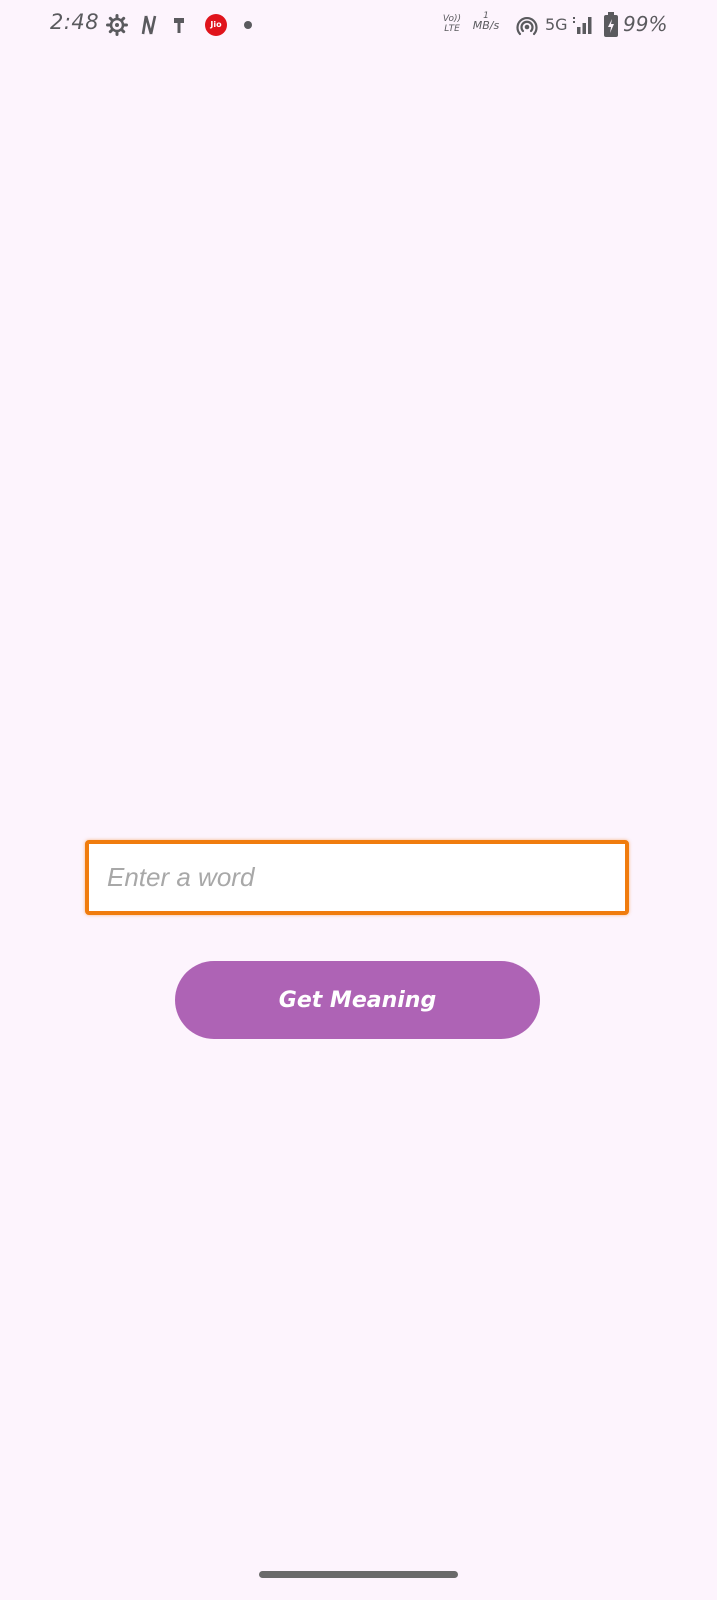  I want to click on volte-indicator: Vo)) LTE, so click(452, 24).